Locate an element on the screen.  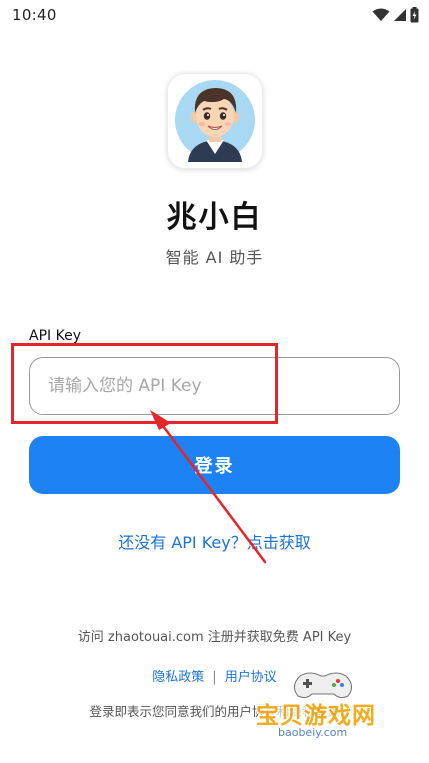
avatar-icon is located at coordinates (215, 121).